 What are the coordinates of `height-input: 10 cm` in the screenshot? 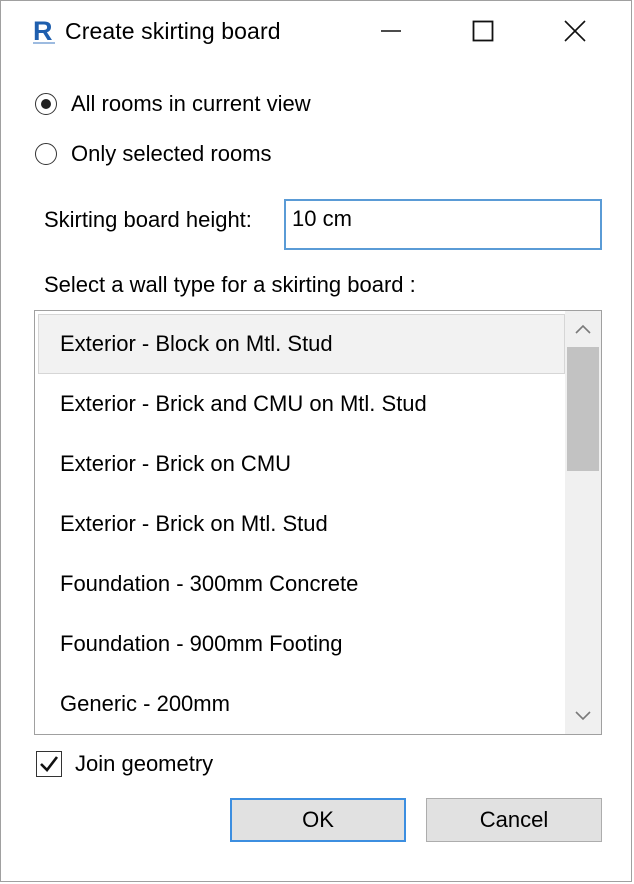 It's located at (443, 224).